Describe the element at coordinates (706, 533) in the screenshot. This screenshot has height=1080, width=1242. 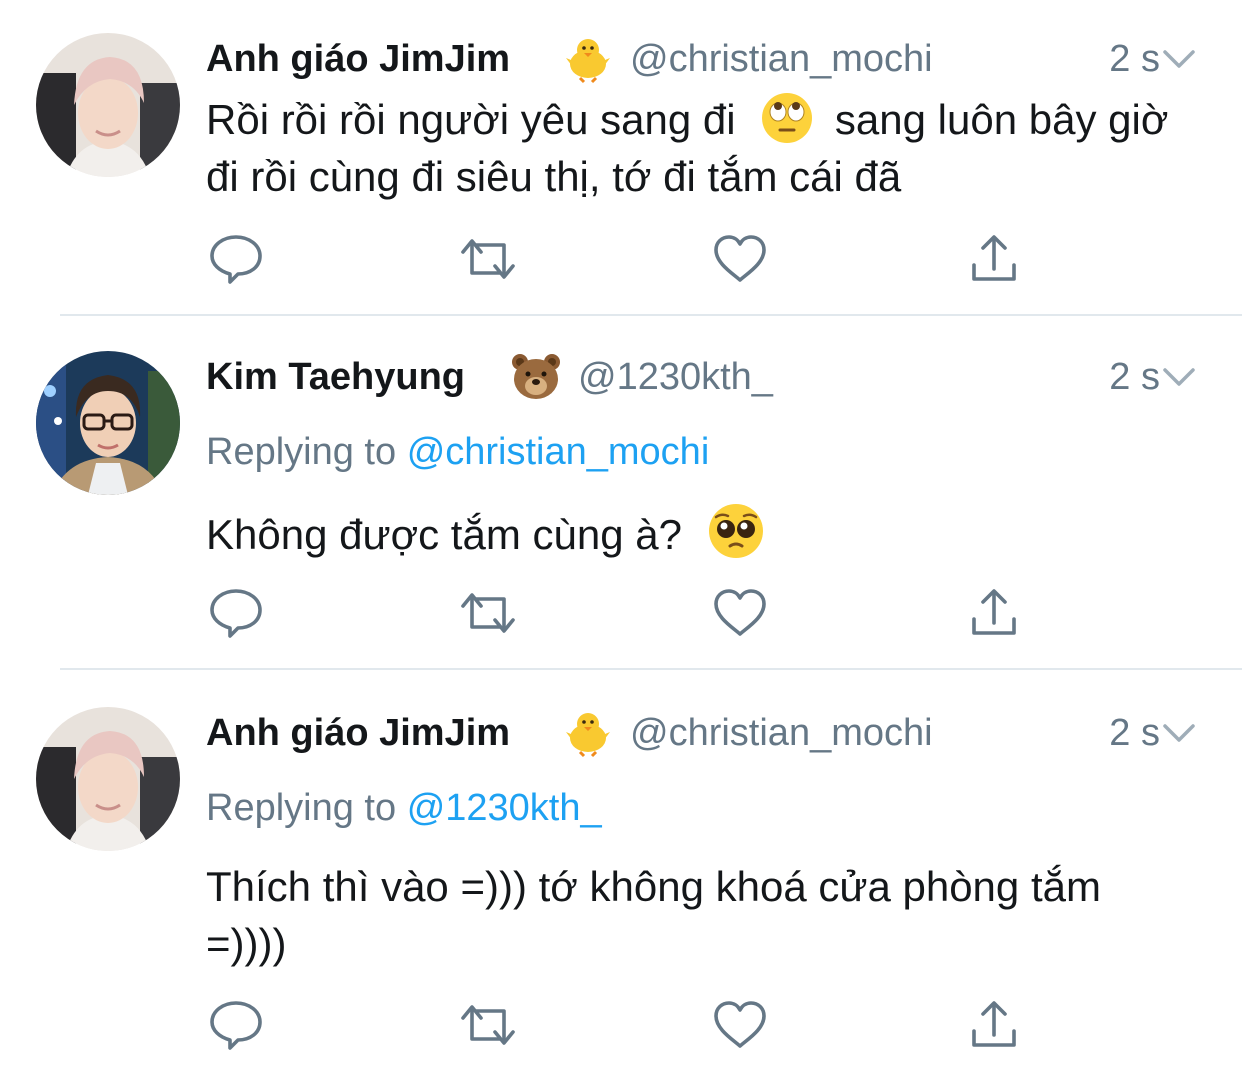
I see `tweet-text: Không được tắm cùng à?` at that location.